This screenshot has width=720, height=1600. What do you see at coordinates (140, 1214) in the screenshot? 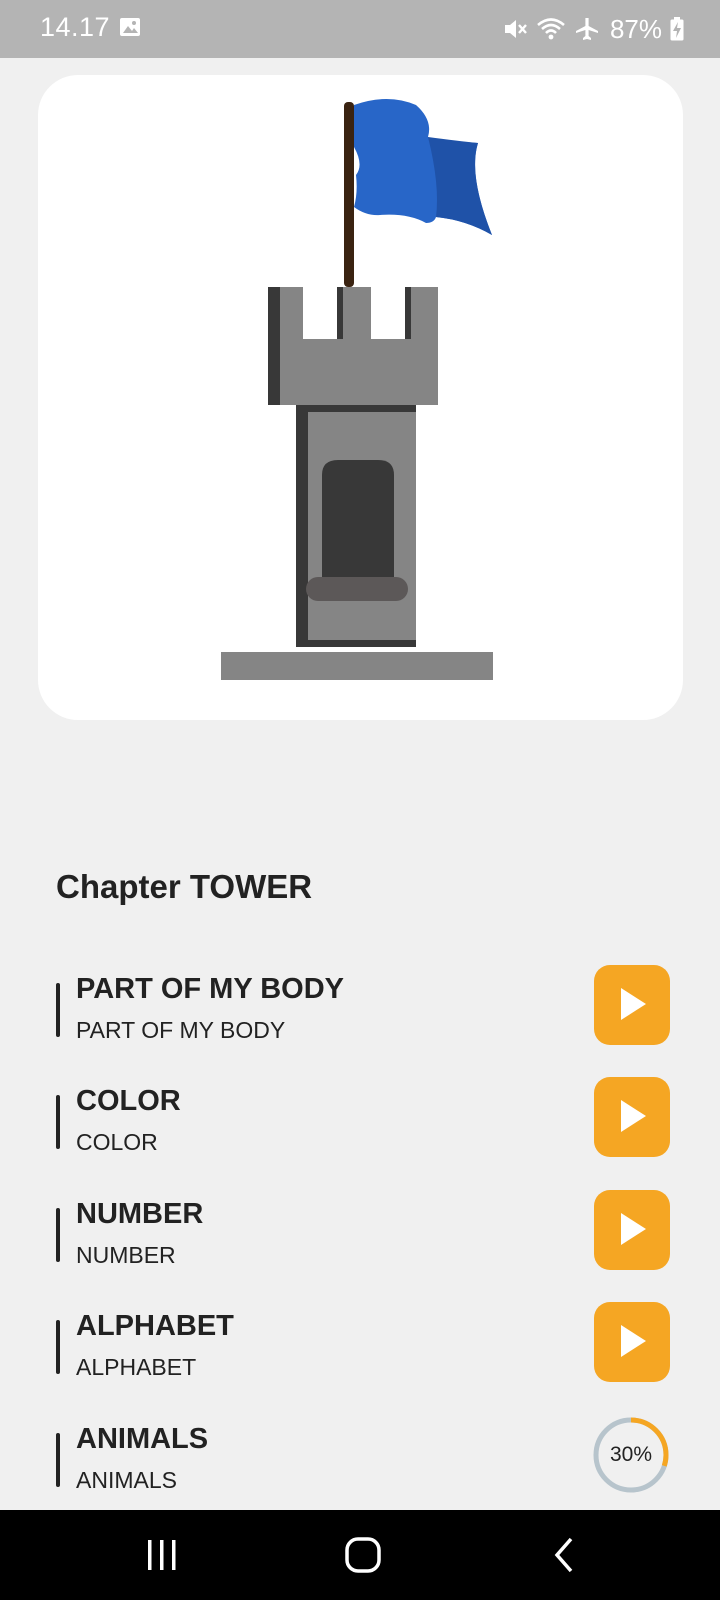
I see `lesson-title: NUMBER` at bounding box center [140, 1214].